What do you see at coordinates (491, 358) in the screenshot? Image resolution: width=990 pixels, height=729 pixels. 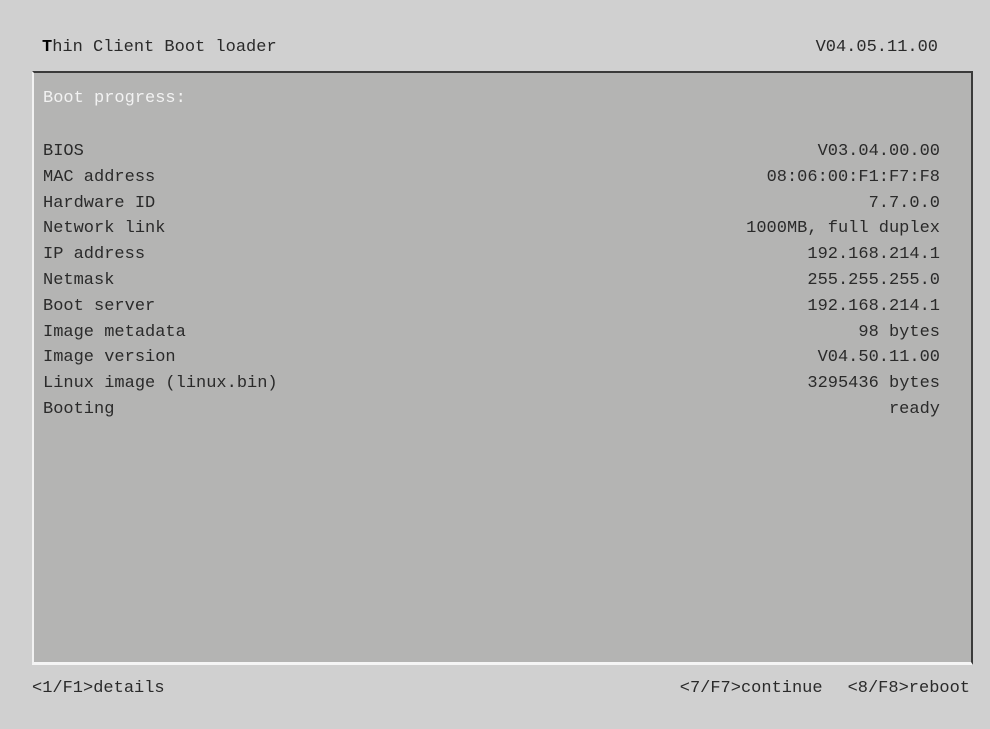 I see `status-row-image-version: Image version V04.50.11.00` at bounding box center [491, 358].